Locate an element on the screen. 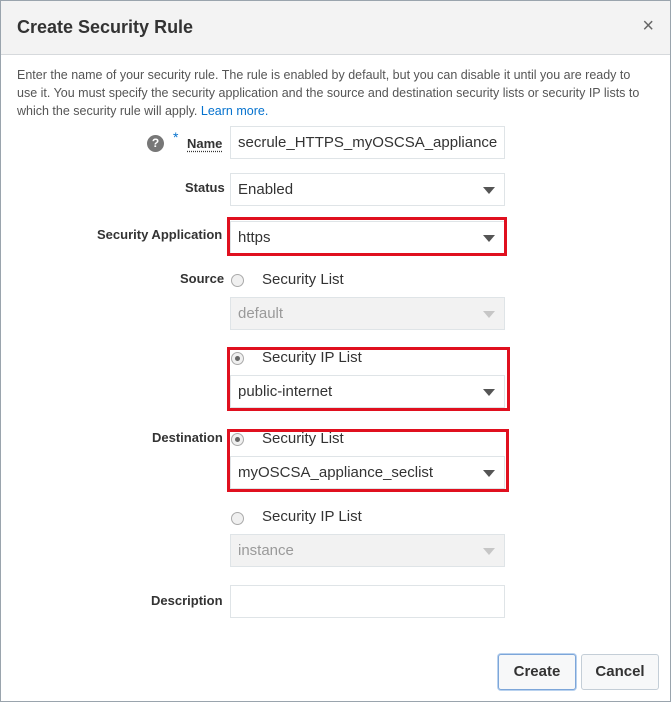  close-icon: × is located at coordinates (648, 26).